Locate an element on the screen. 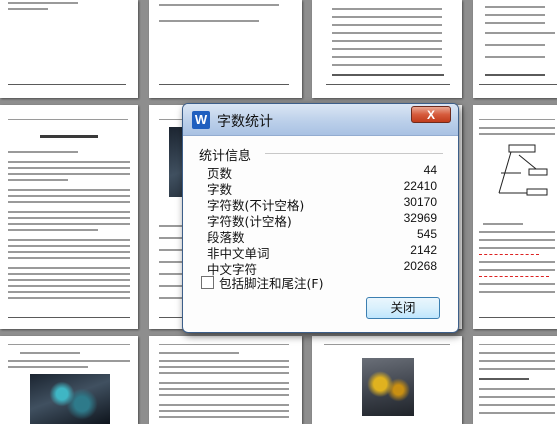 This screenshot has height=424, width=557. group-divider is located at coordinates (354, 153).